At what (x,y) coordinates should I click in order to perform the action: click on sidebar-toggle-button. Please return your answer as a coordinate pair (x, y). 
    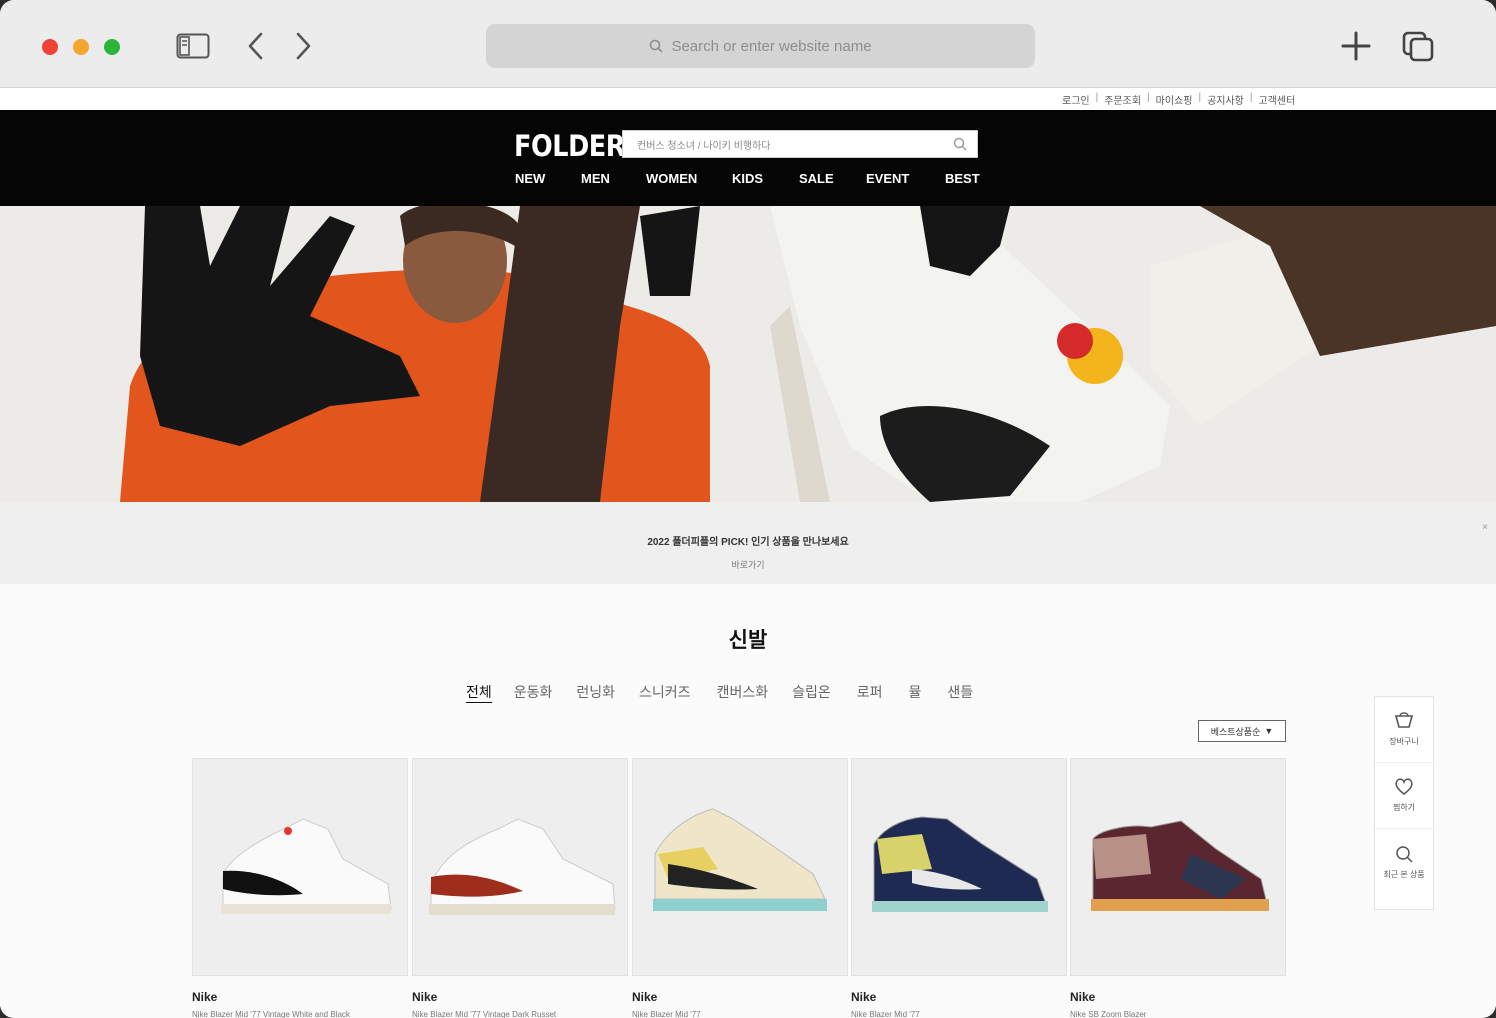
    Looking at the image, I should click on (193, 46).